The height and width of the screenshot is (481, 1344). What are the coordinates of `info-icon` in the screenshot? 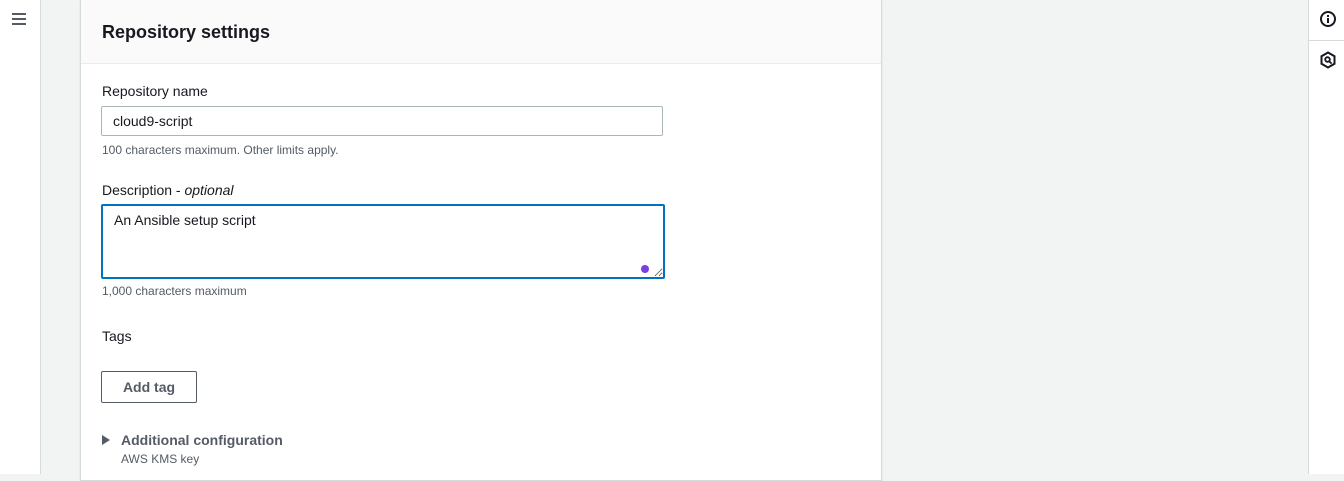 It's located at (1328, 19).